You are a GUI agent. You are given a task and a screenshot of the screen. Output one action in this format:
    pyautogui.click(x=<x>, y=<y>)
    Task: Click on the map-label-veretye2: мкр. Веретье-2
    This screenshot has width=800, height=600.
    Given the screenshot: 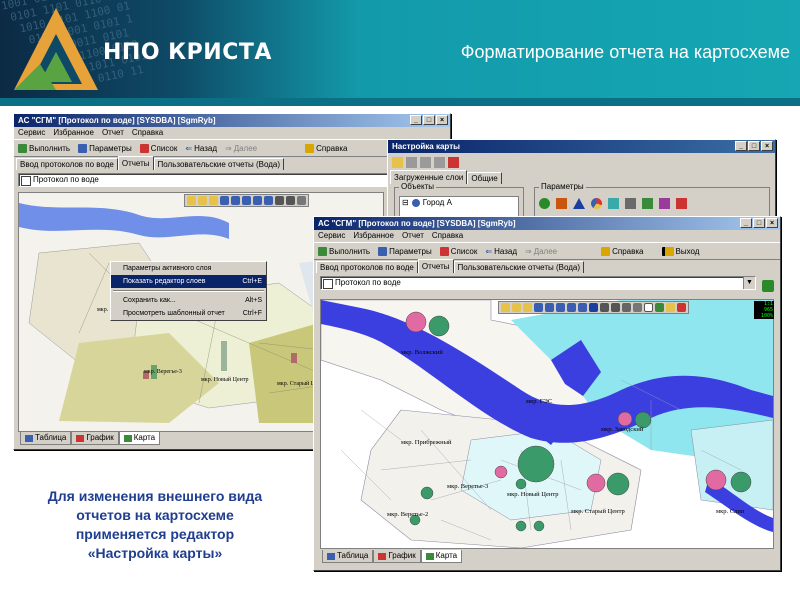 What is the action you would take?
    pyautogui.click(x=407, y=514)
    